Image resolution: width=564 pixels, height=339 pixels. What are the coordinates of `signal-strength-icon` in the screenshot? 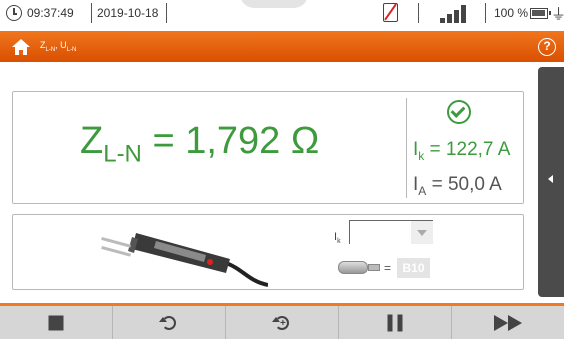 It's located at (455, 14).